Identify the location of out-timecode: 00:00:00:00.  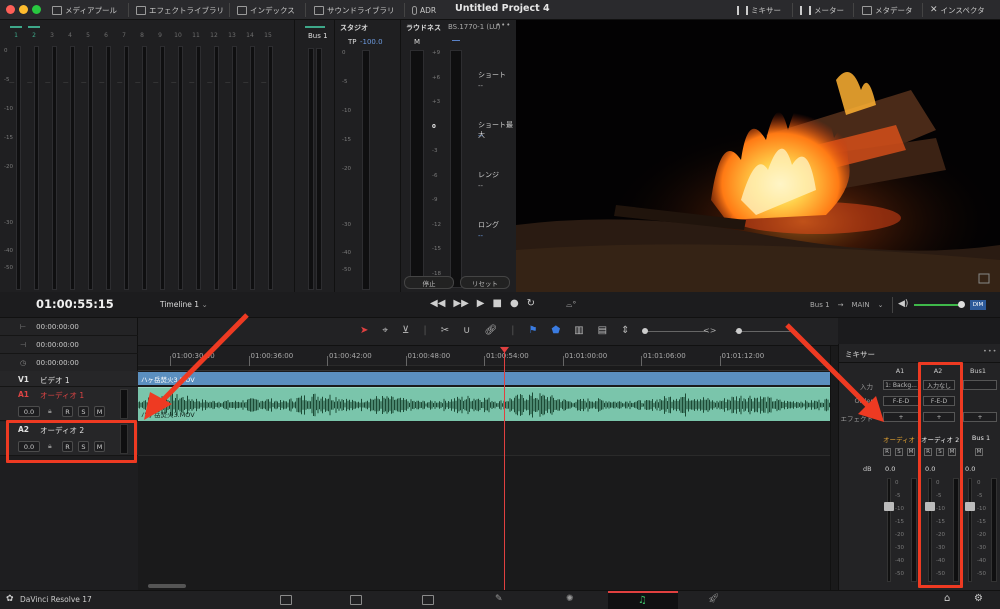
(57, 345).